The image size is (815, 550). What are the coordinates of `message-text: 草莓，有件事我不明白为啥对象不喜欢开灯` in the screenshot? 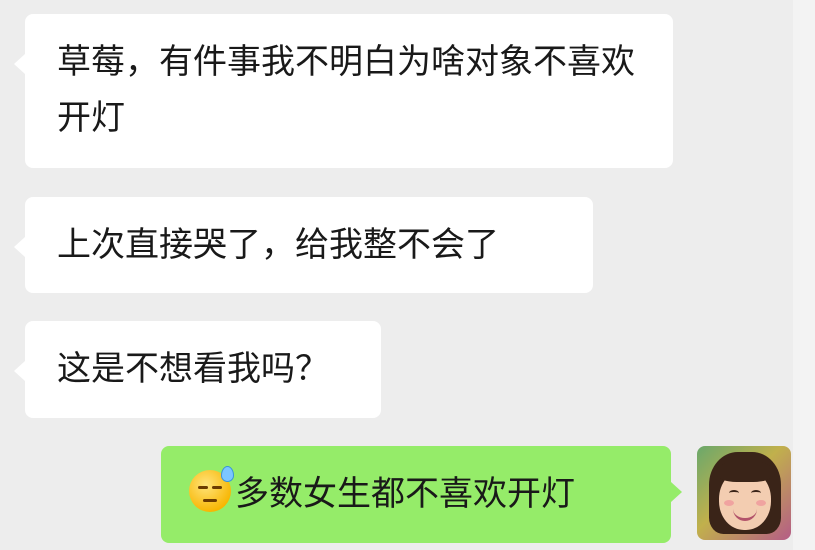 It's located at (346, 90).